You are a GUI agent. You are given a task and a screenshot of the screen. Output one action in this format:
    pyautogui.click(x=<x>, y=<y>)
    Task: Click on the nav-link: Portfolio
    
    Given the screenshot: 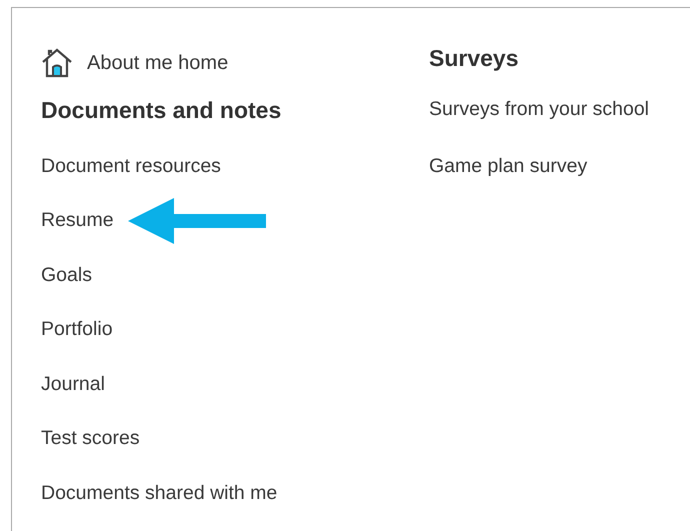 What is the action you would take?
    pyautogui.click(x=77, y=330)
    